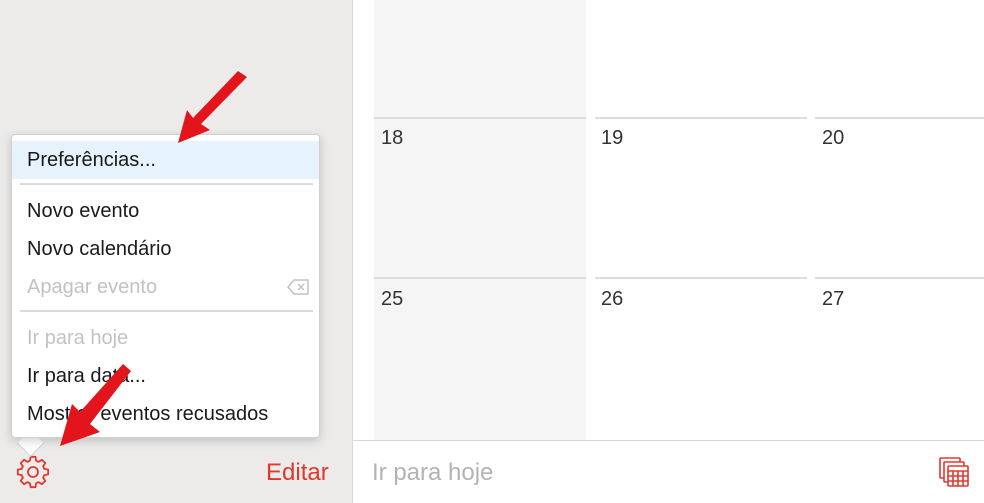 The image size is (984, 503). Describe the element at coordinates (165, 211) in the screenshot. I see `menu-item-new-event: Novo evento` at that location.